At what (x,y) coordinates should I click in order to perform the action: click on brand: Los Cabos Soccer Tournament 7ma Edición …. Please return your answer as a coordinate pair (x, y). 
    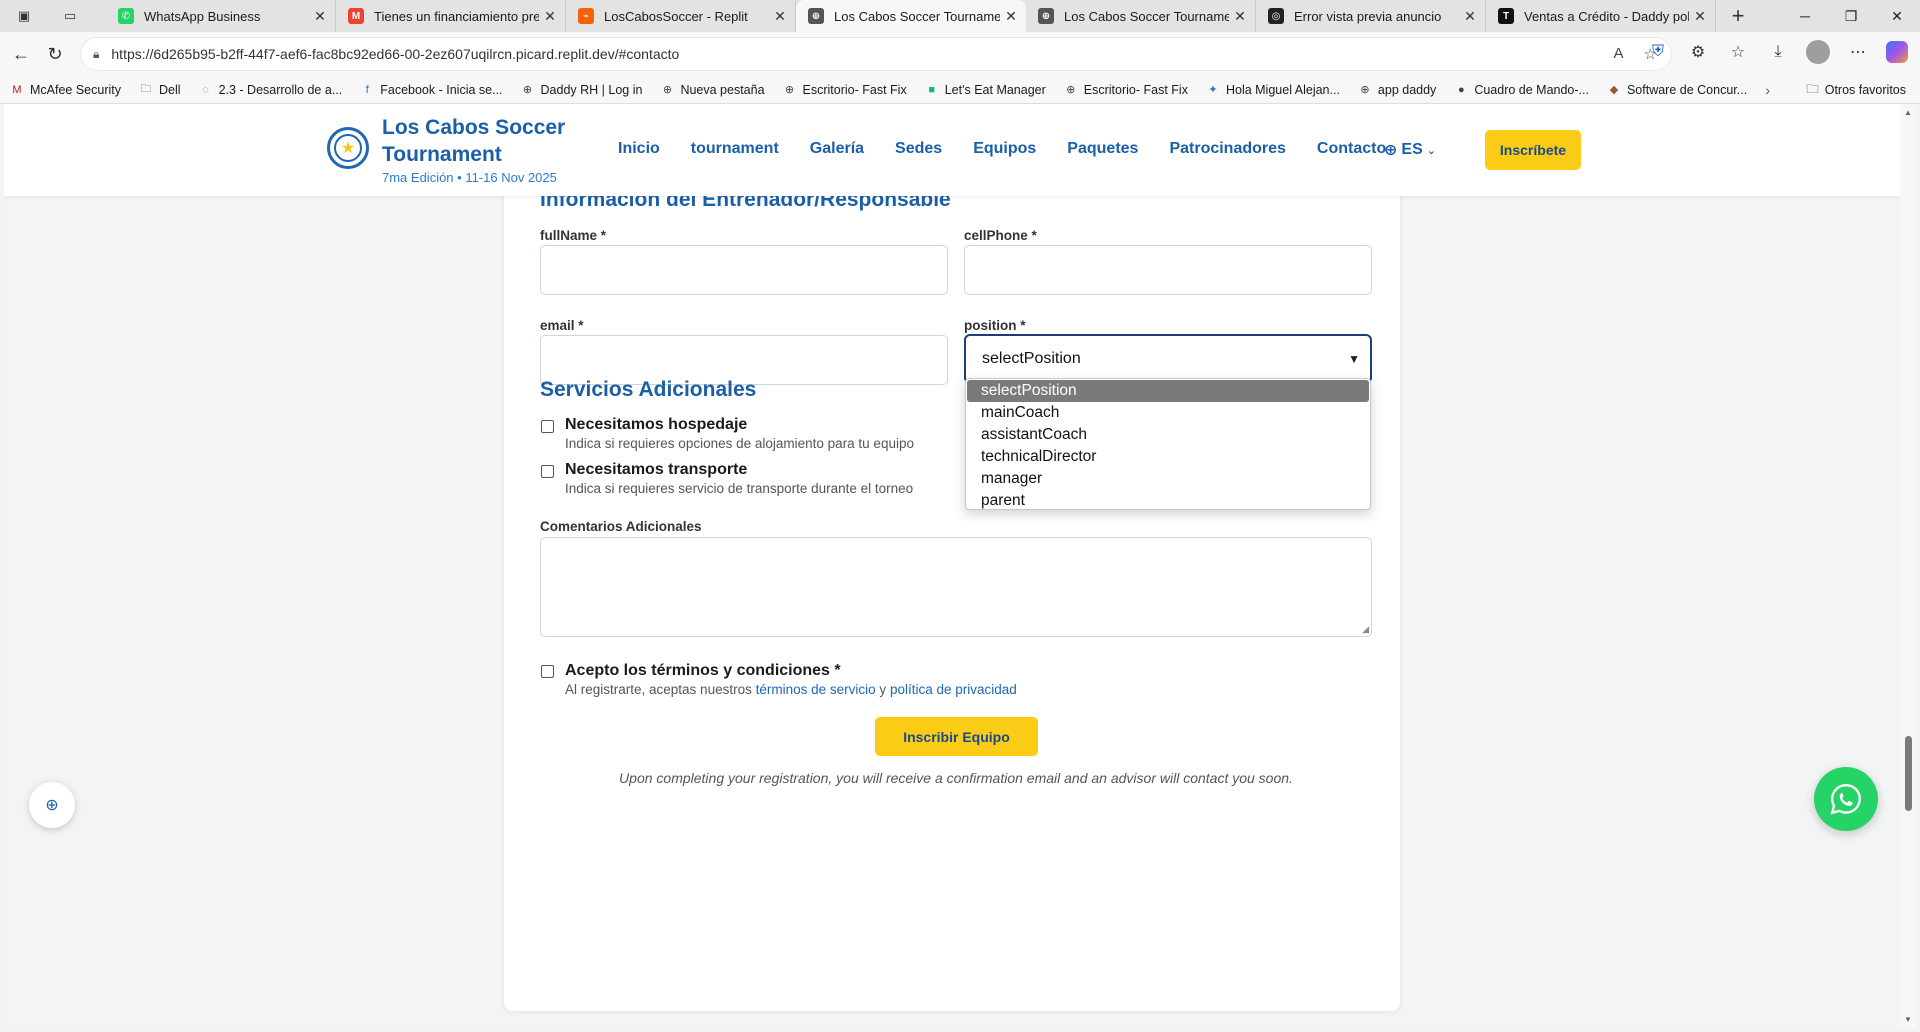
    Looking at the image, I should click on (482, 149).